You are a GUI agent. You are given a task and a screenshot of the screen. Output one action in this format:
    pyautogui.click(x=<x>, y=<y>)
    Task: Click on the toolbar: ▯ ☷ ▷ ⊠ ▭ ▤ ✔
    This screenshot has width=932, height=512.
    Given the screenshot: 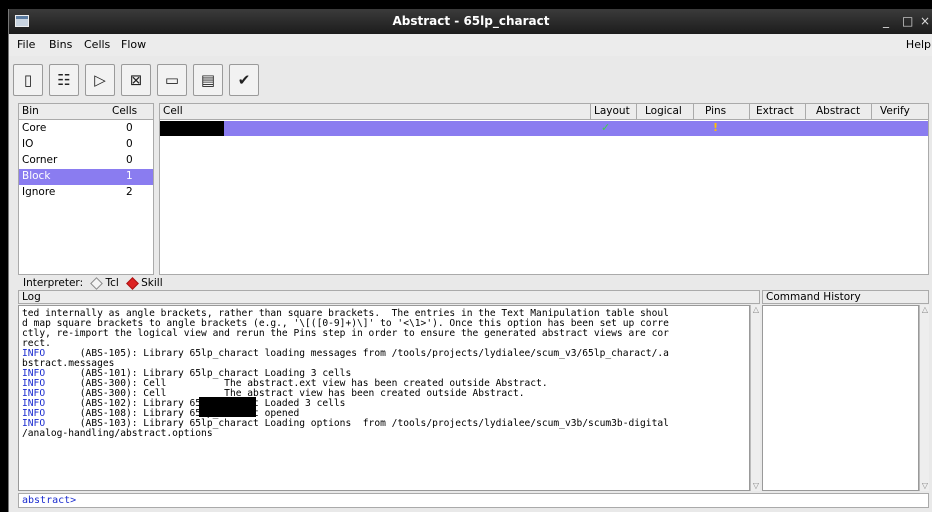 What is the action you would take?
    pyautogui.click(x=470, y=81)
    